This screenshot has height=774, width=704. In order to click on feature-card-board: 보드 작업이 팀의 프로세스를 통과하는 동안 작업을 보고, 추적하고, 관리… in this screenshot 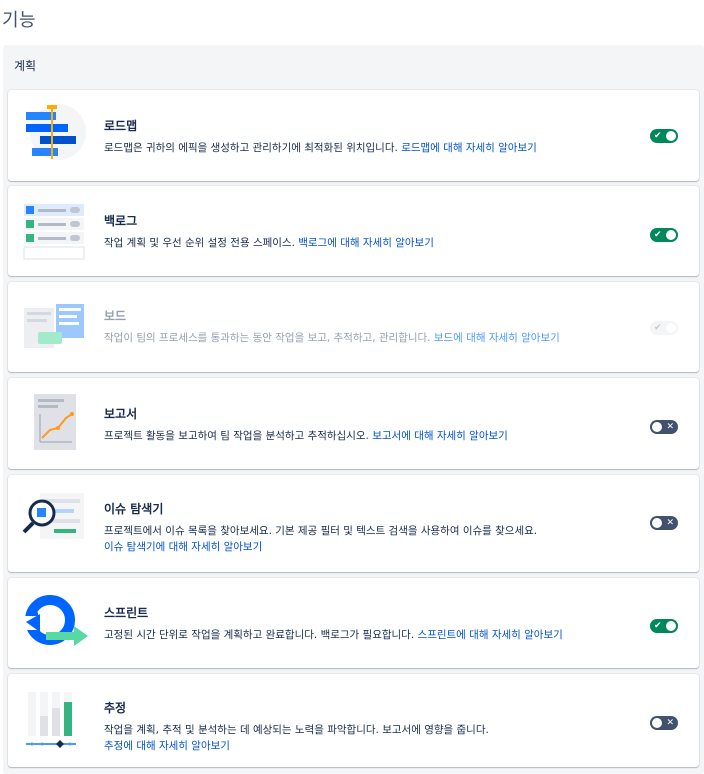, I will do `click(353, 327)`.